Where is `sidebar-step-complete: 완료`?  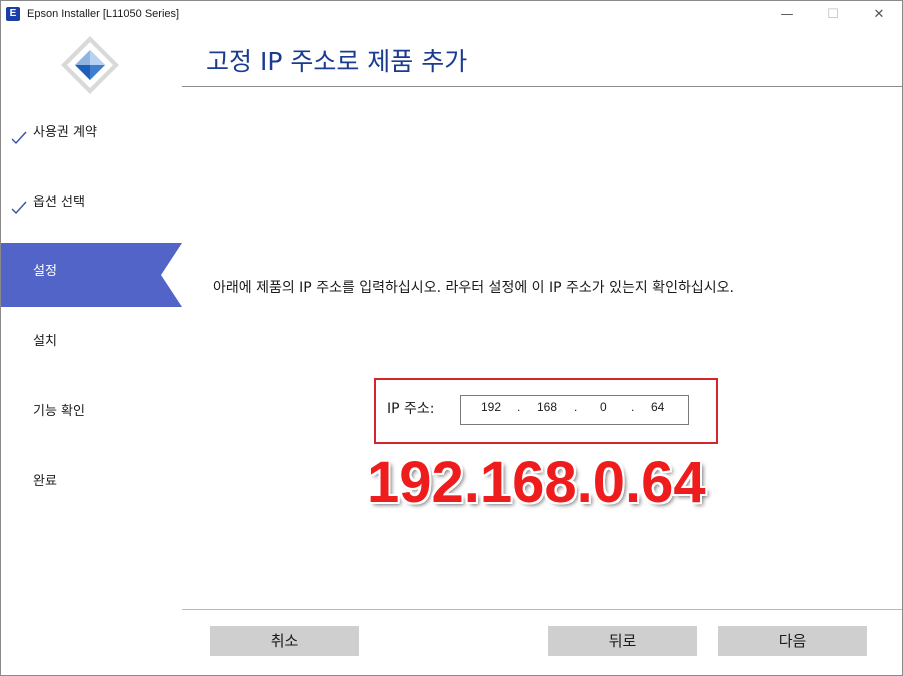
sidebar-step-complete: 완료 is located at coordinates (91, 485).